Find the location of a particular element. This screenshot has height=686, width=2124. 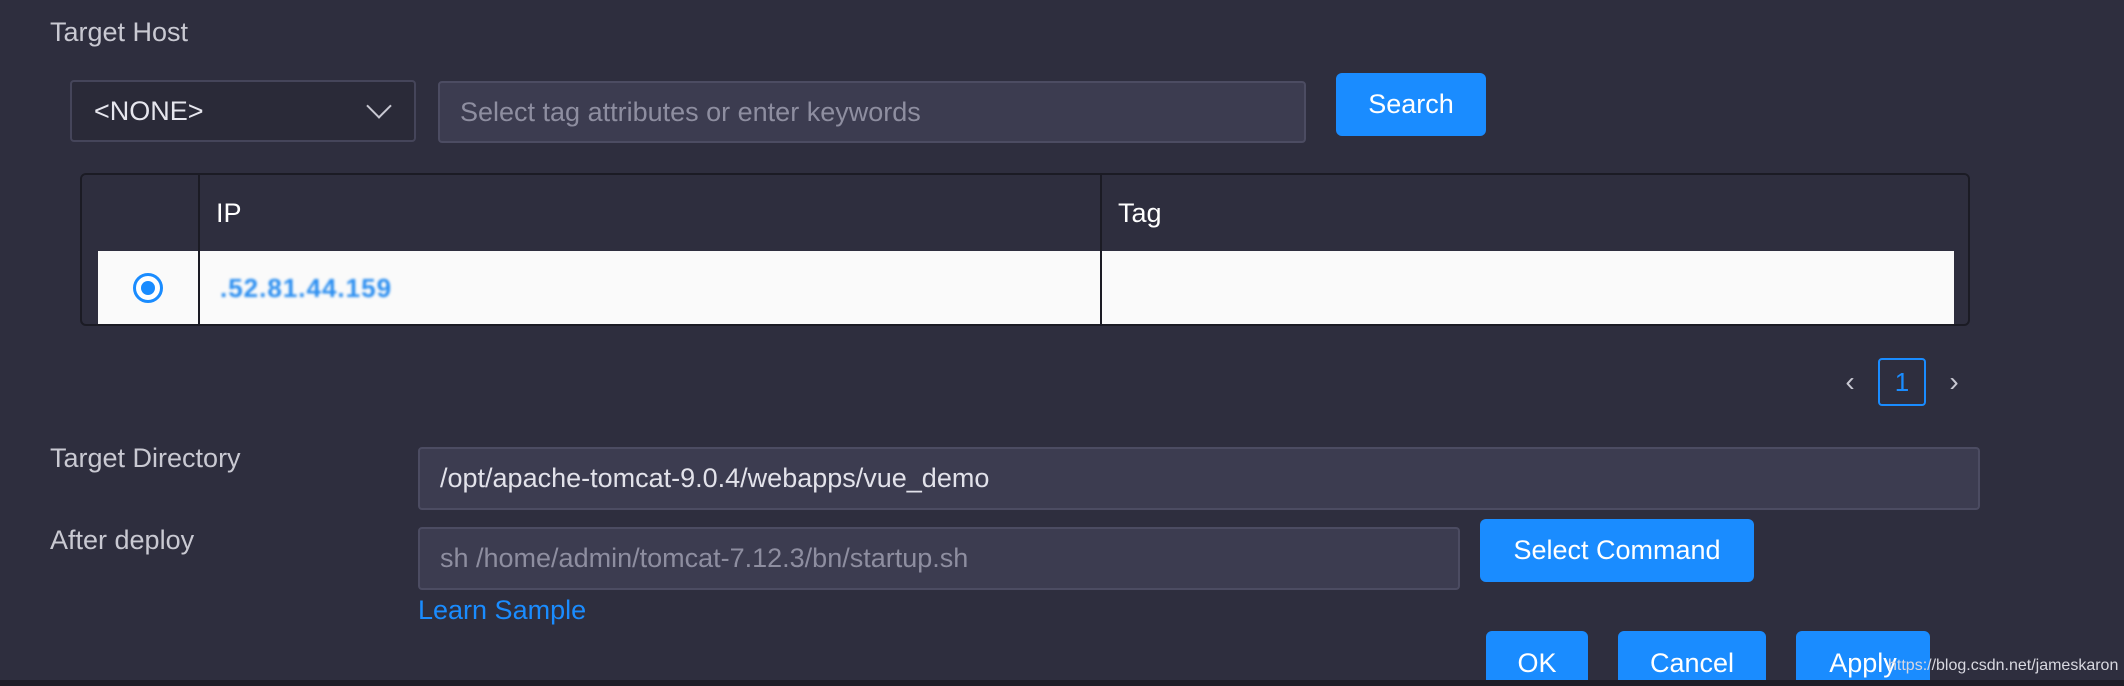

select-command-button: Select Command is located at coordinates (1617, 550).